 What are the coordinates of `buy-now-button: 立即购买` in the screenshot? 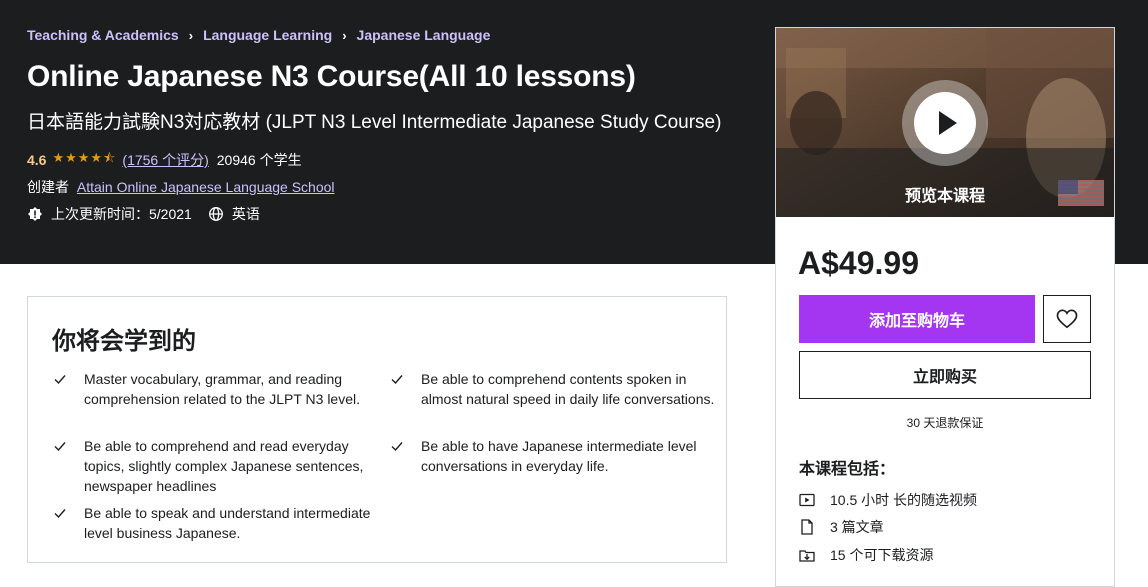 It's located at (945, 375).